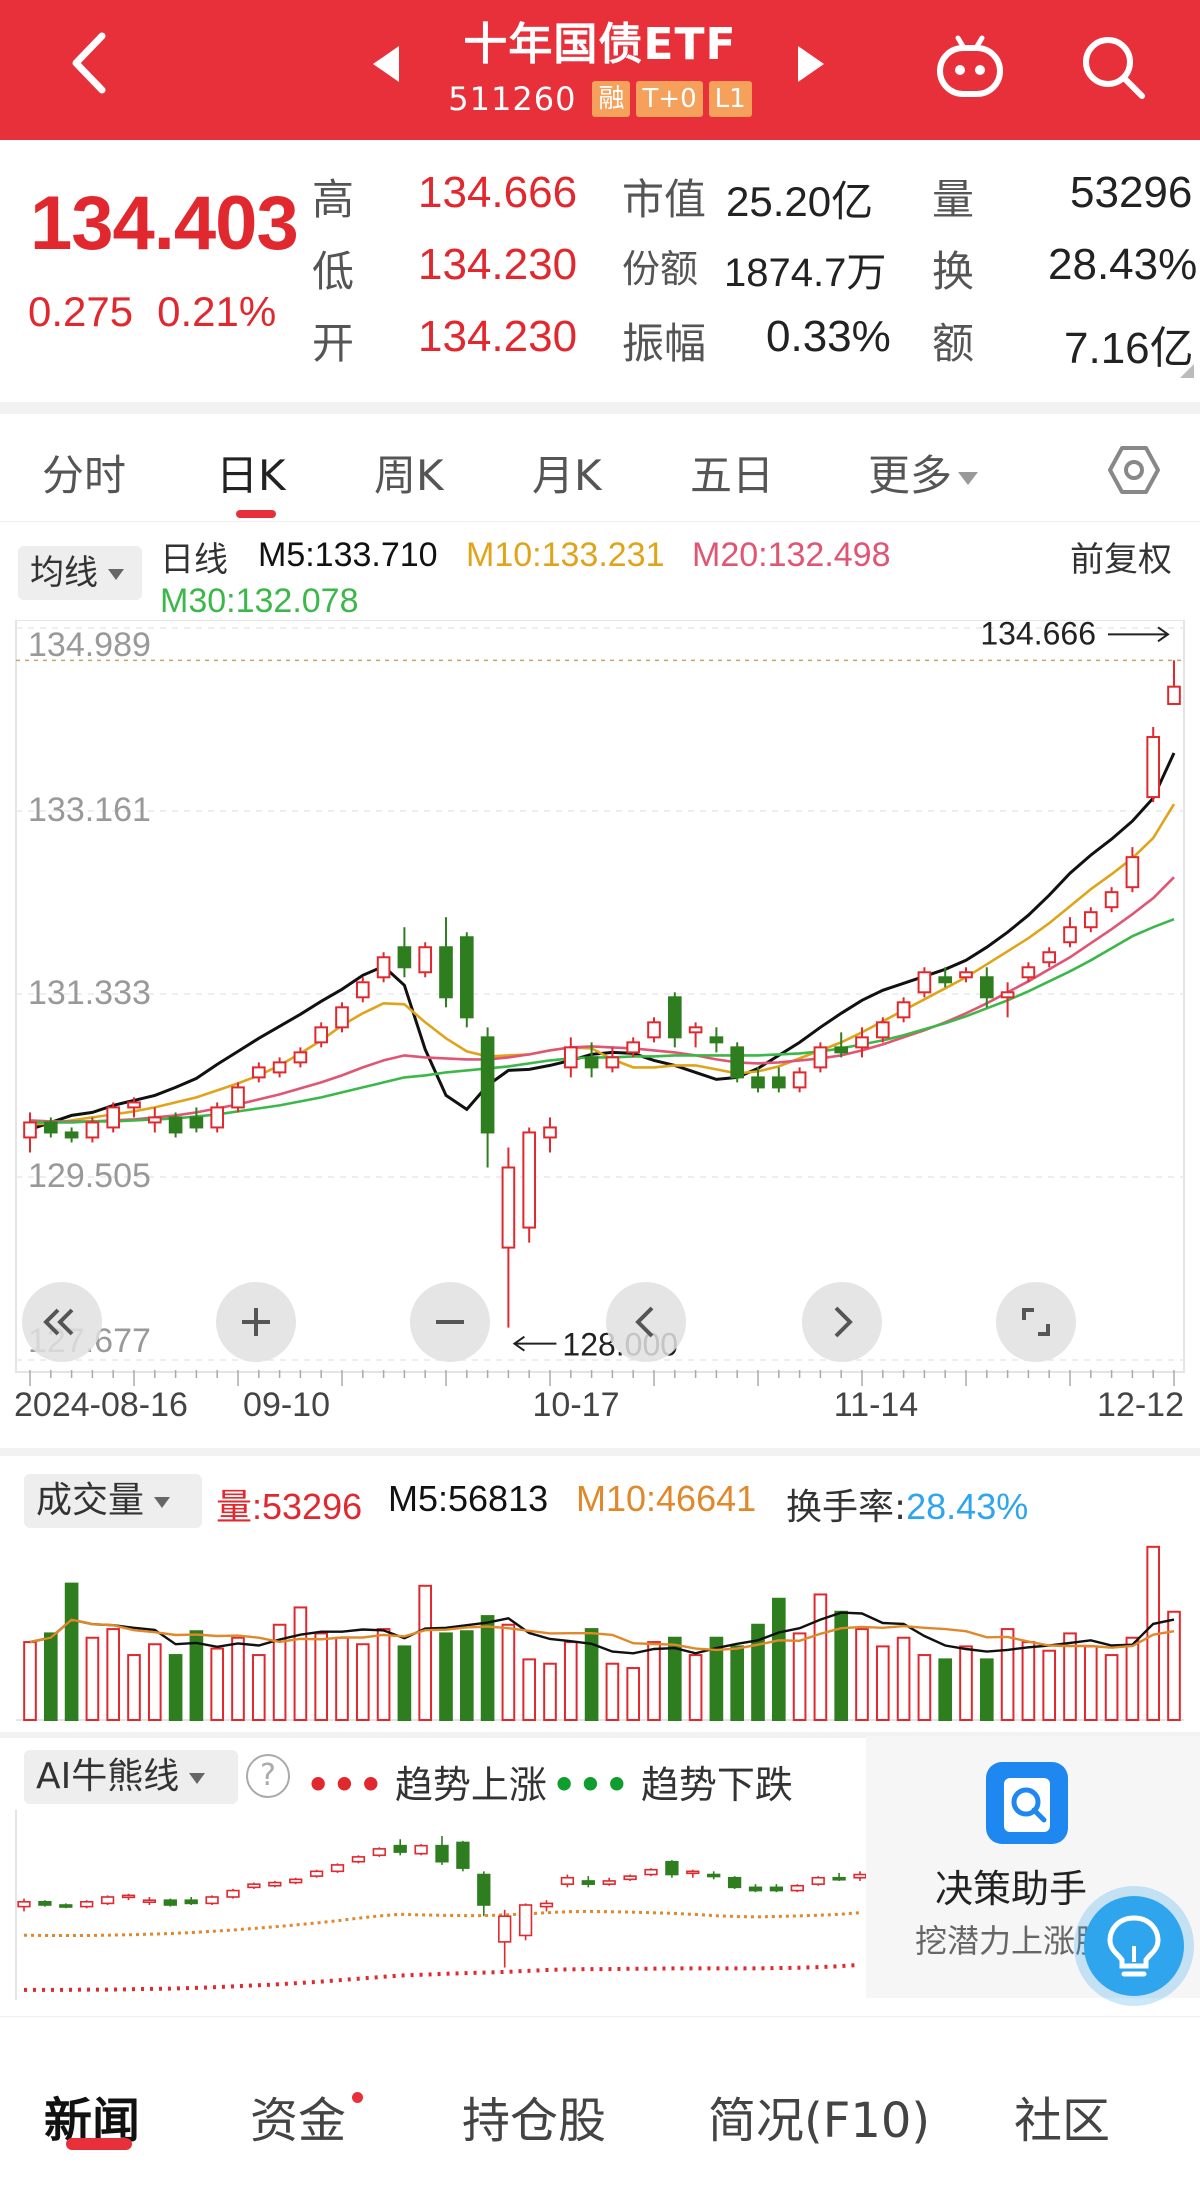 Image resolution: width=1200 pixels, height=2196 pixels. I want to click on ai-bull-line, so click(442, 1923).